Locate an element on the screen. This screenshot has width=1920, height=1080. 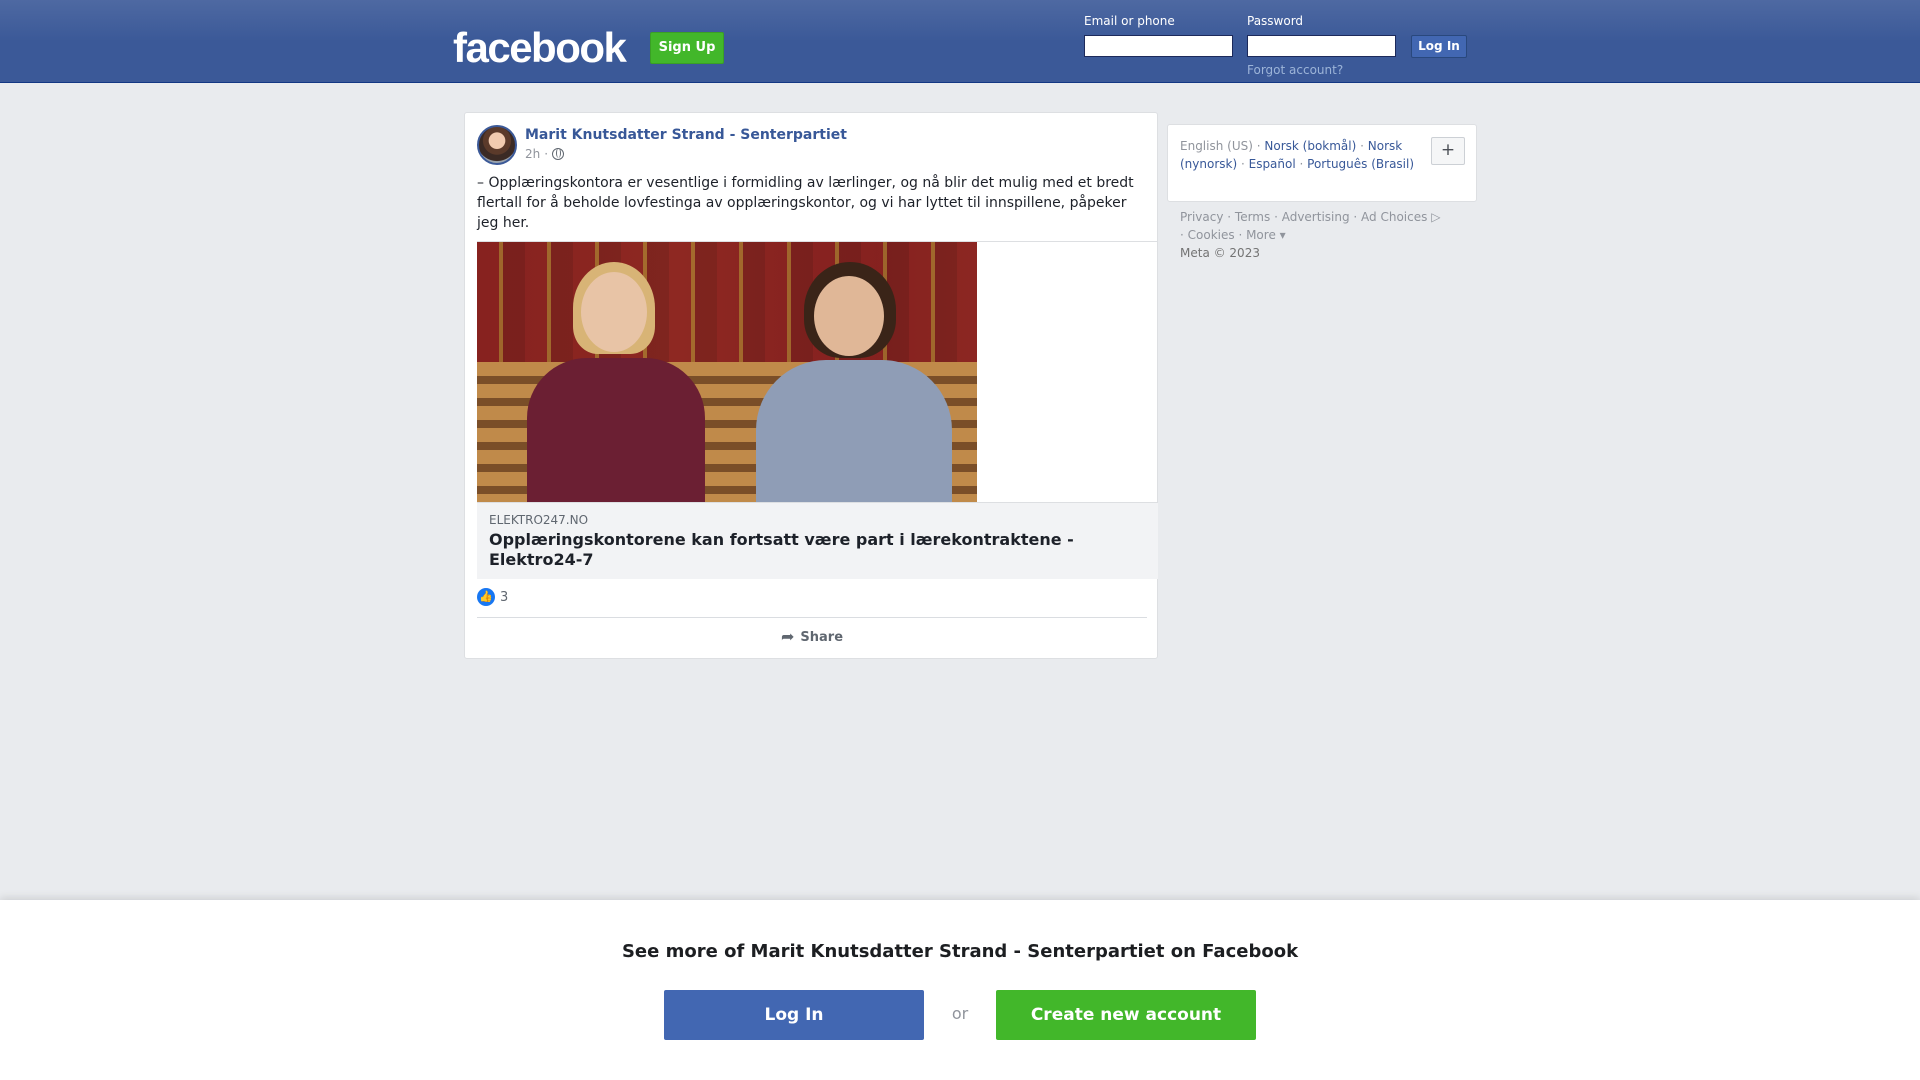
author-avatar is located at coordinates (497, 145).